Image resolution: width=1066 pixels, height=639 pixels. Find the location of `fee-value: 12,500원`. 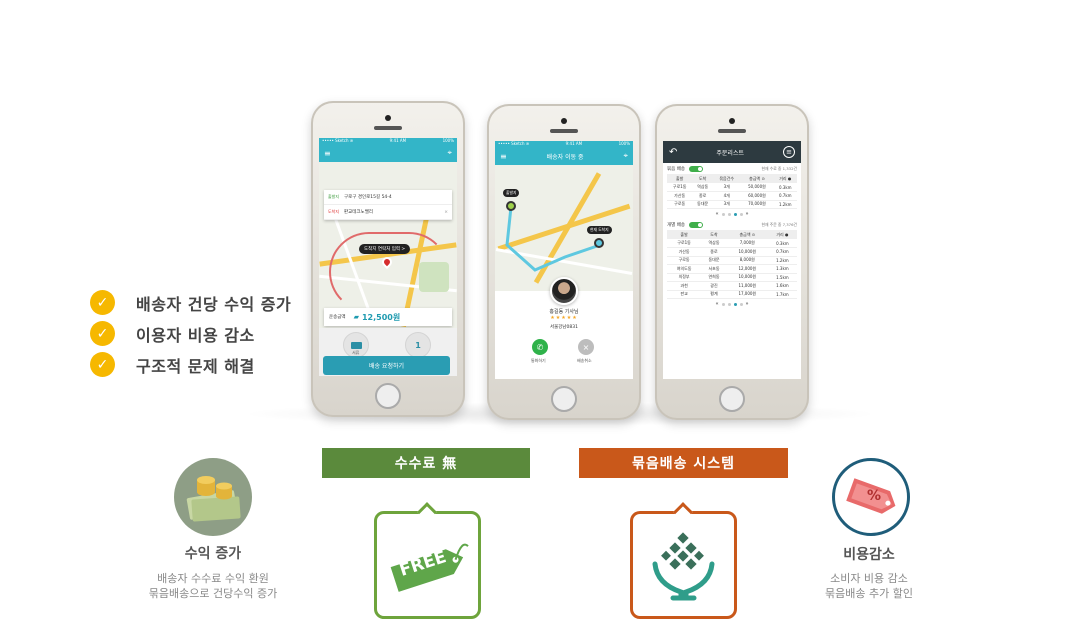

fee-value: 12,500원 is located at coordinates (381, 317).